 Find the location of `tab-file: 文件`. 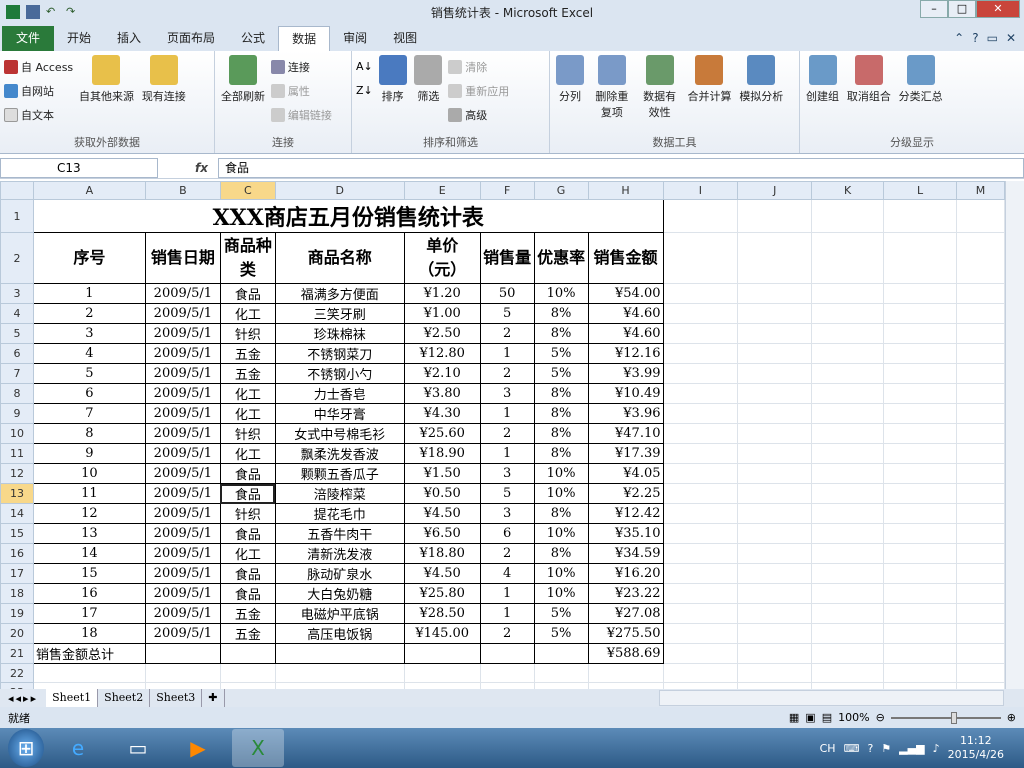

tab-file: 文件 is located at coordinates (28, 38).